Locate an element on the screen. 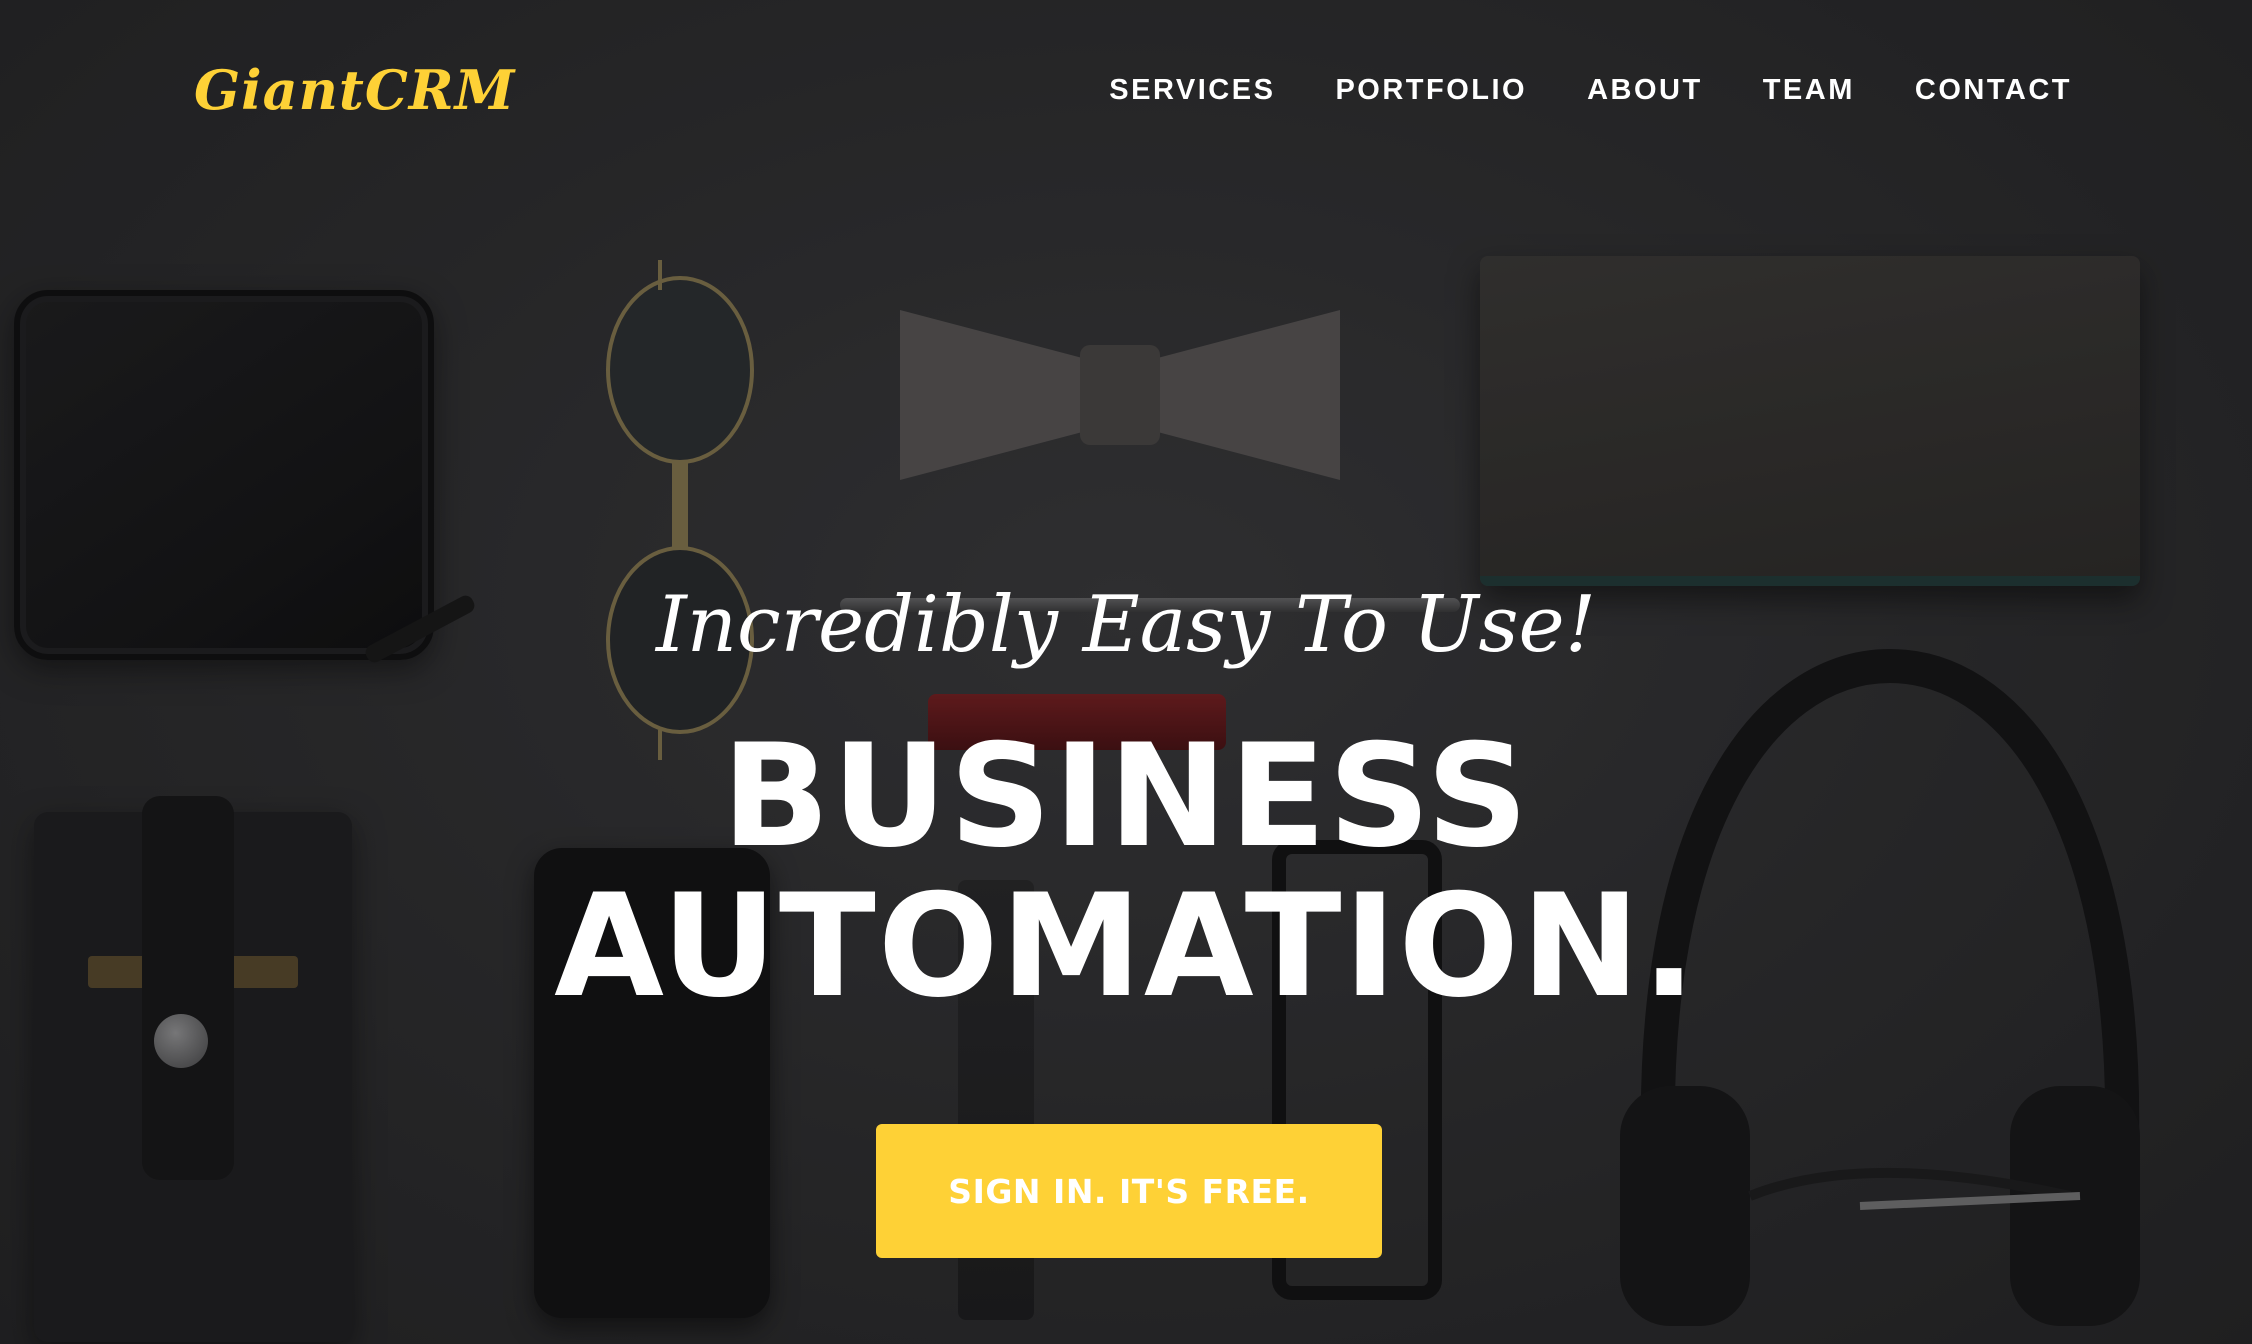 The image size is (2252, 1344). nav-item-services: SERVICES is located at coordinates (1192, 90).